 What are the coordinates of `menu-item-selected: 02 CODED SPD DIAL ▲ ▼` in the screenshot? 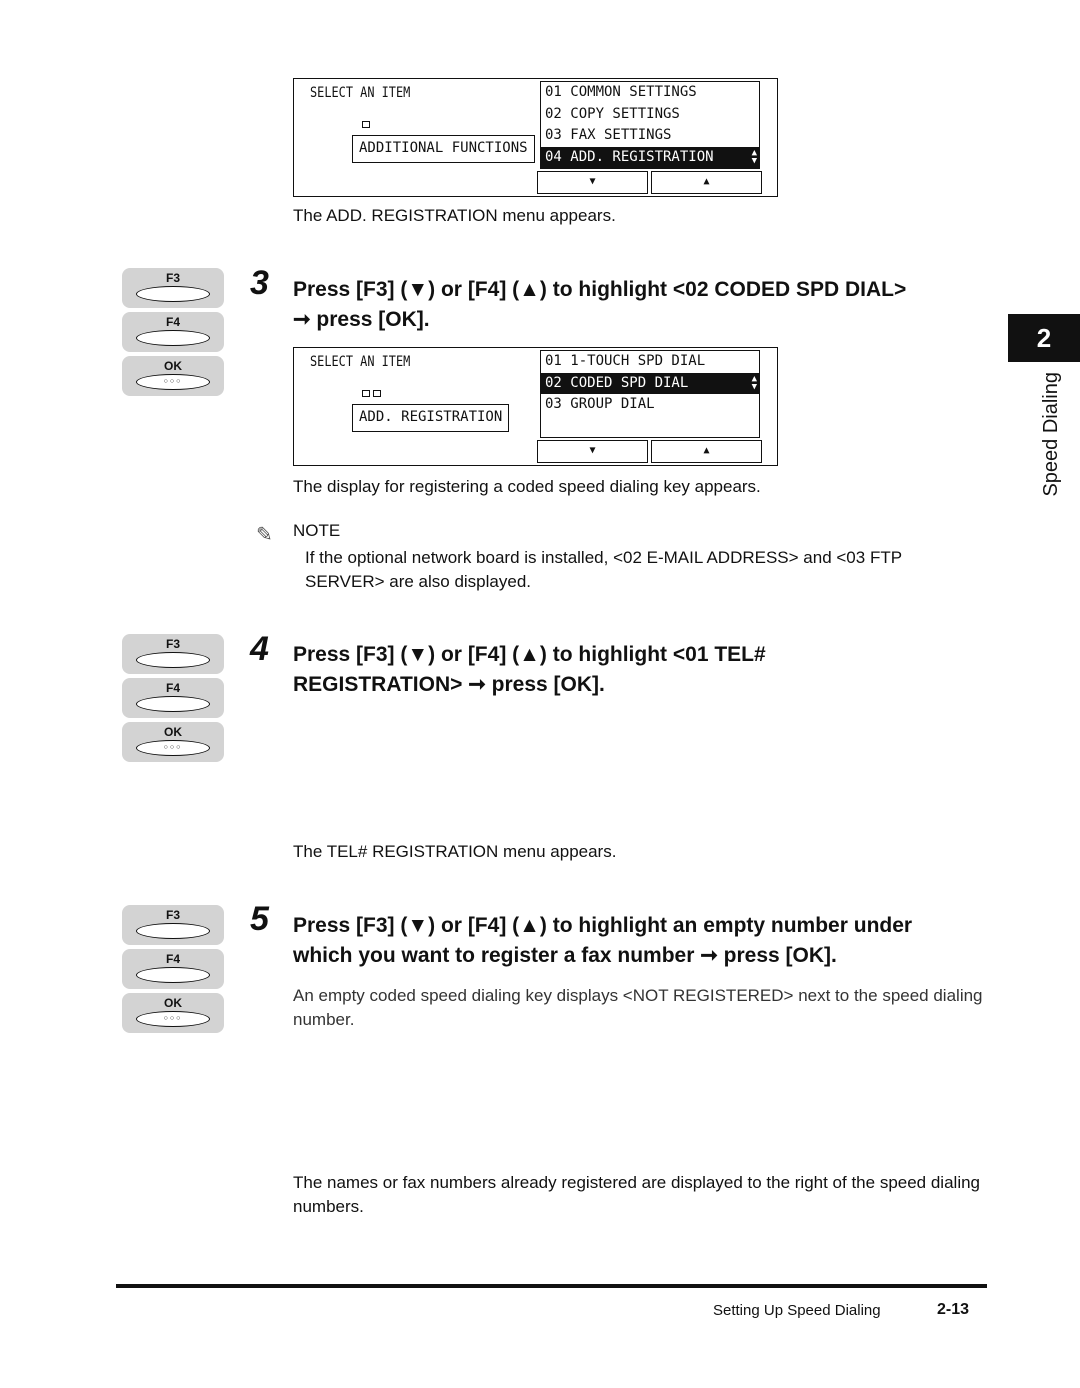 It's located at (650, 383).